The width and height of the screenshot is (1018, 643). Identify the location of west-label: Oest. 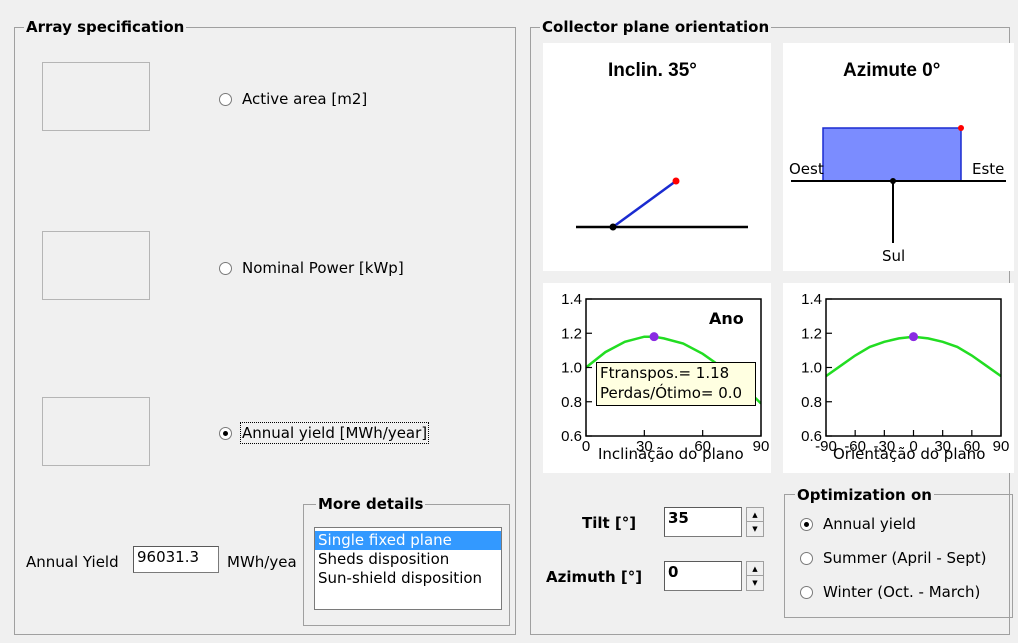
(806, 169).